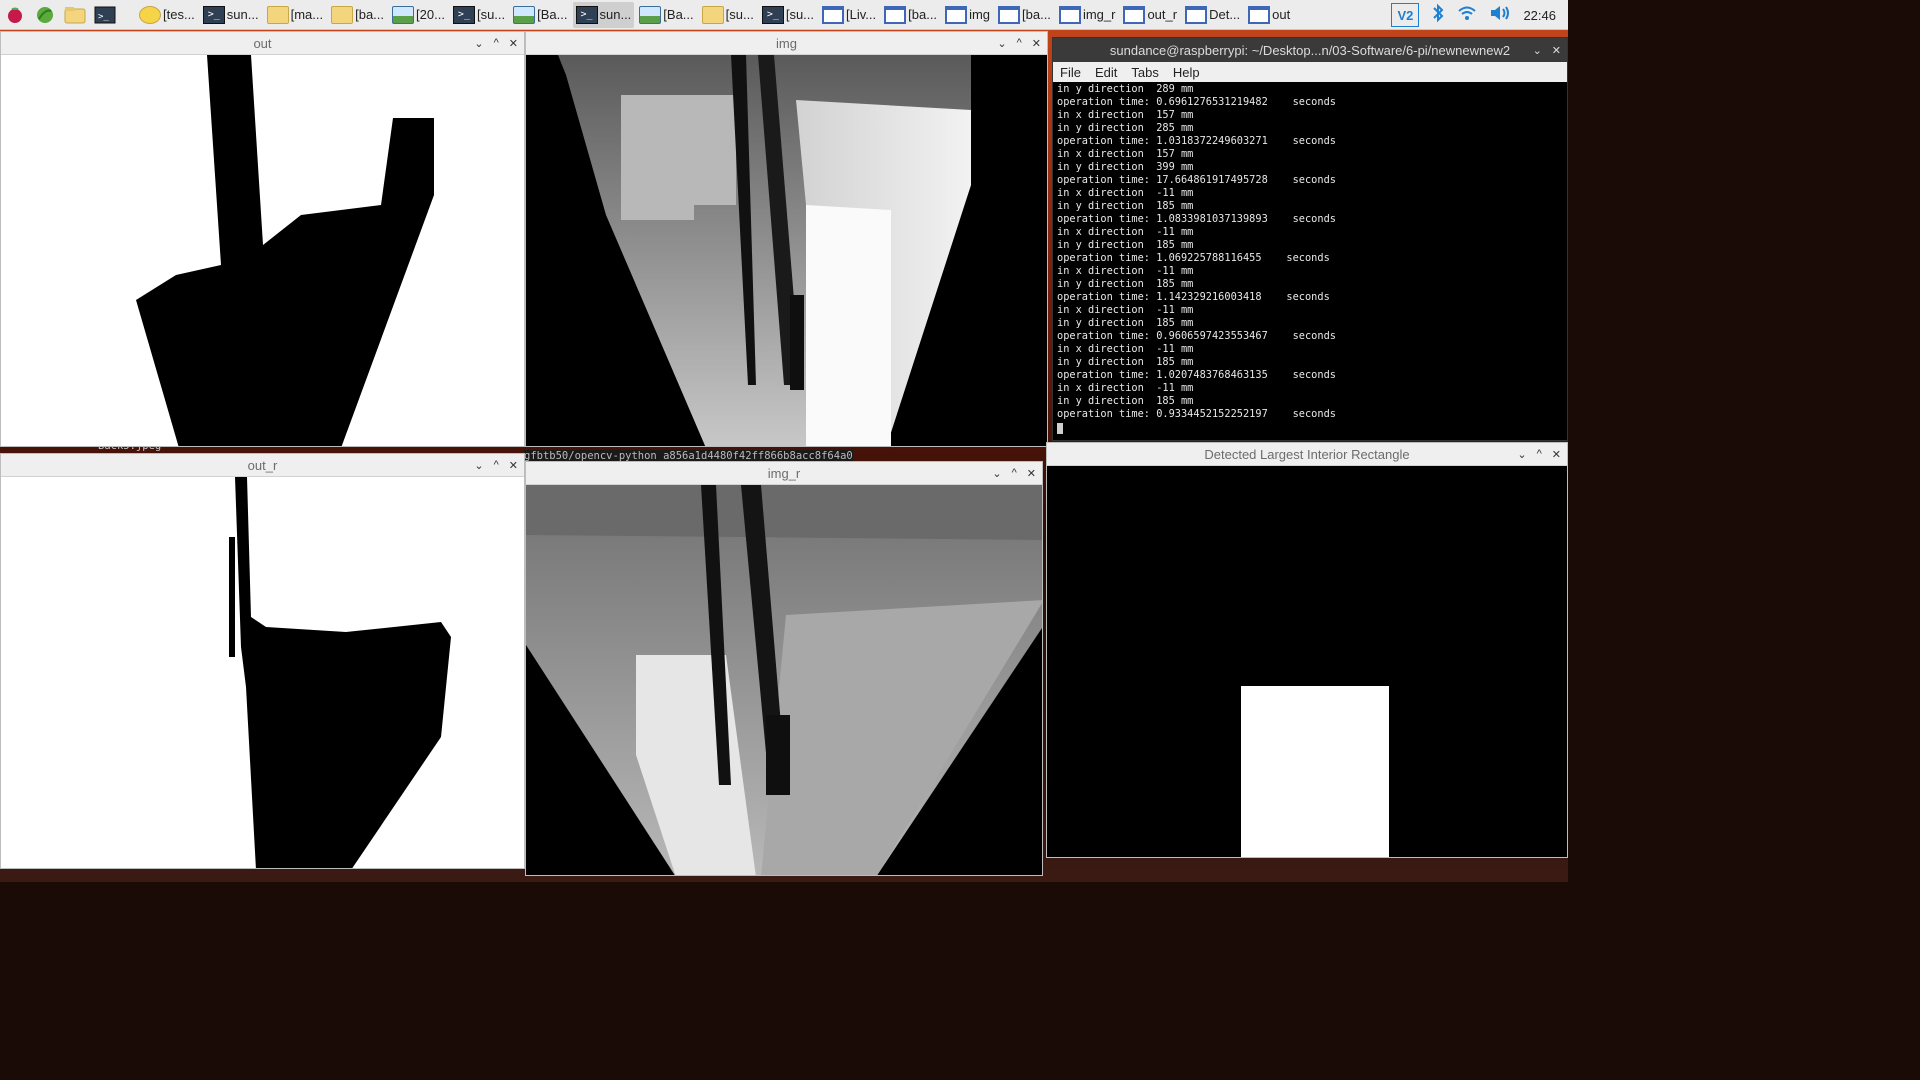 The width and height of the screenshot is (1920, 1080). Describe the element at coordinates (967, 15) in the screenshot. I see `taskbar-item: img` at that location.